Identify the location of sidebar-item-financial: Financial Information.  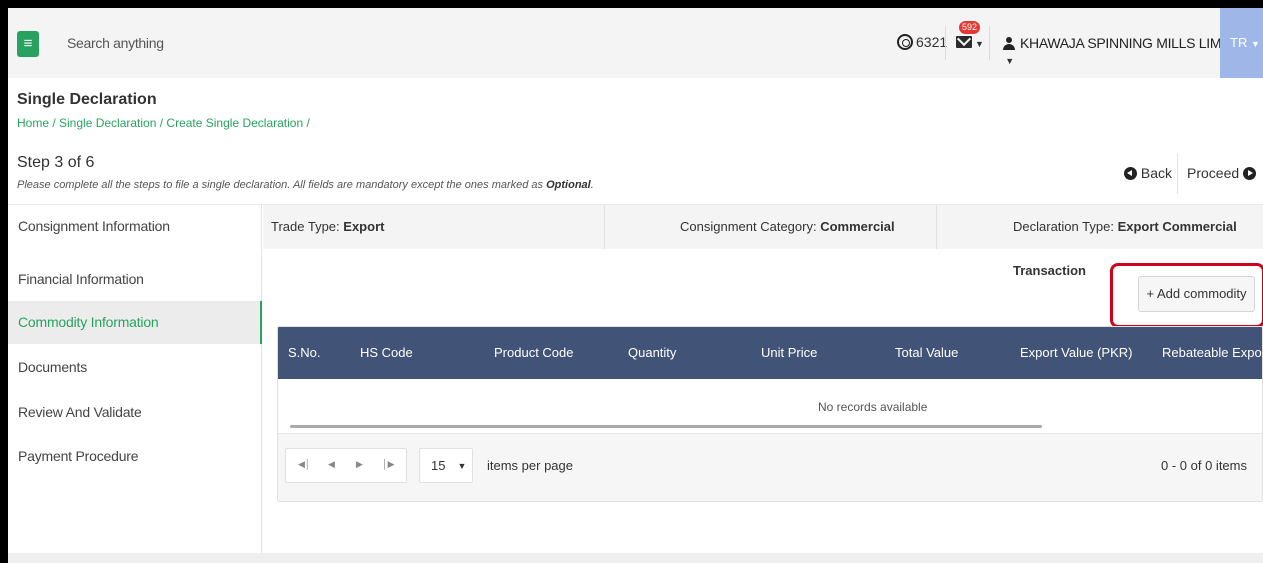
(135, 279).